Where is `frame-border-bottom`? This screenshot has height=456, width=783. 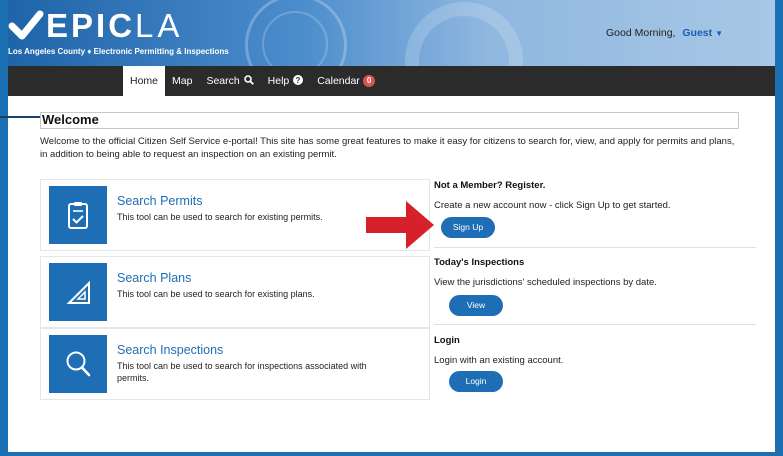
frame-border-bottom is located at coordinates (391, 454).